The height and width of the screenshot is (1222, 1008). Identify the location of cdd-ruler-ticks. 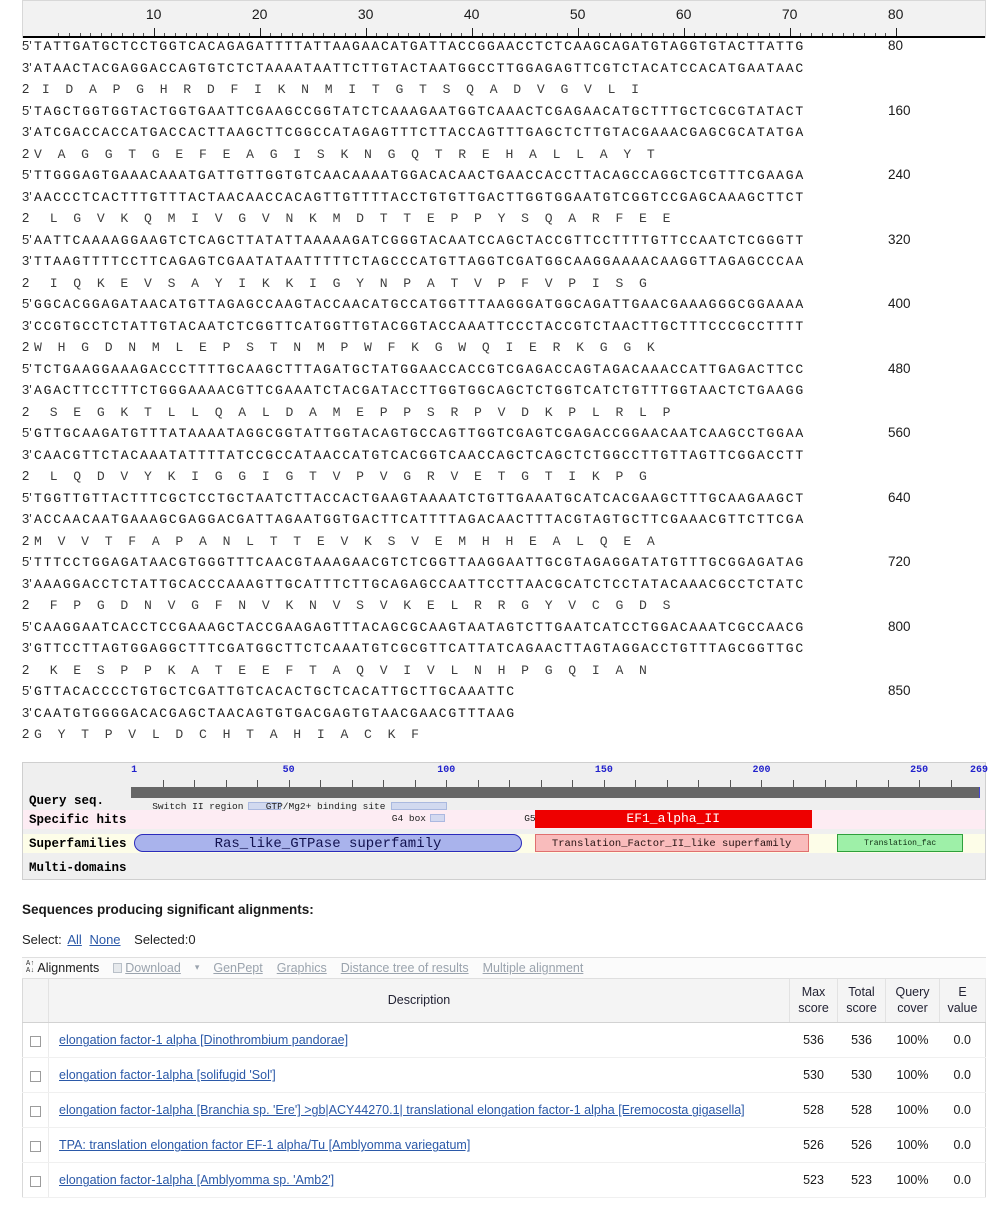
(555, 782).